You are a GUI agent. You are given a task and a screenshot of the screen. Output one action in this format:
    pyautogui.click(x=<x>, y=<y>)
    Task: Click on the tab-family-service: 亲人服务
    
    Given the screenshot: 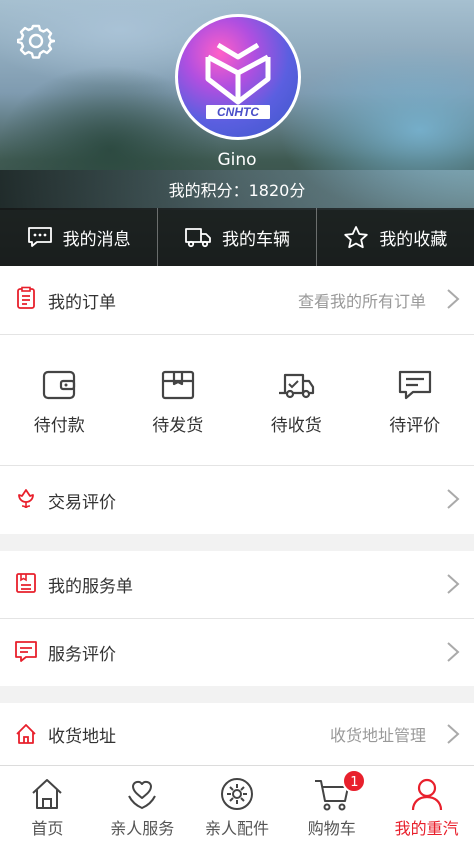 What is the action you would take?
    pyautogui.click(x=142, y=804)
    